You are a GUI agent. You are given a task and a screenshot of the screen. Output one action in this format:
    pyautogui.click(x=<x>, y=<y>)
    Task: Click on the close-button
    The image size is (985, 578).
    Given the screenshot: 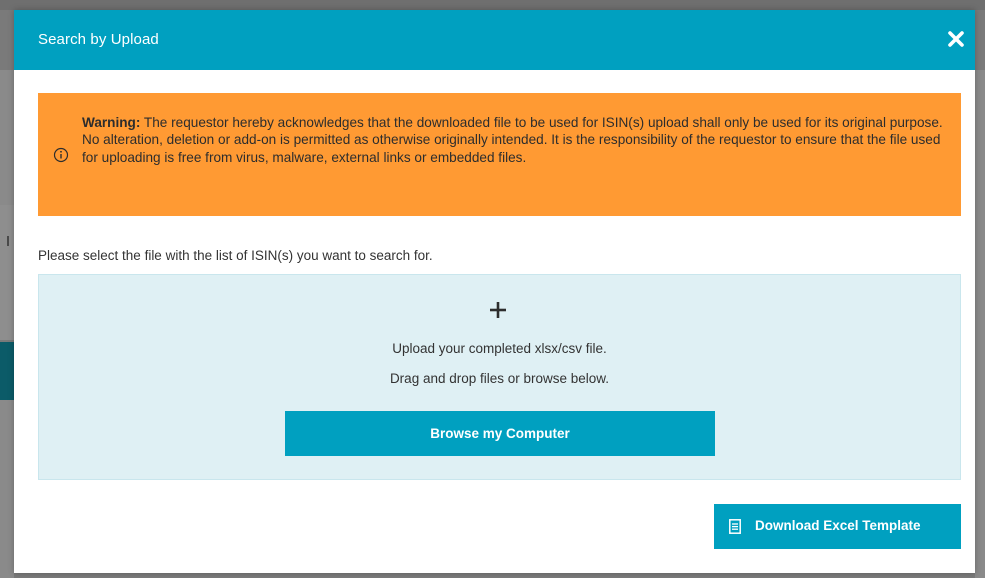 What is the action you would take?
    pyautogui.click(x=956, y=39)
    